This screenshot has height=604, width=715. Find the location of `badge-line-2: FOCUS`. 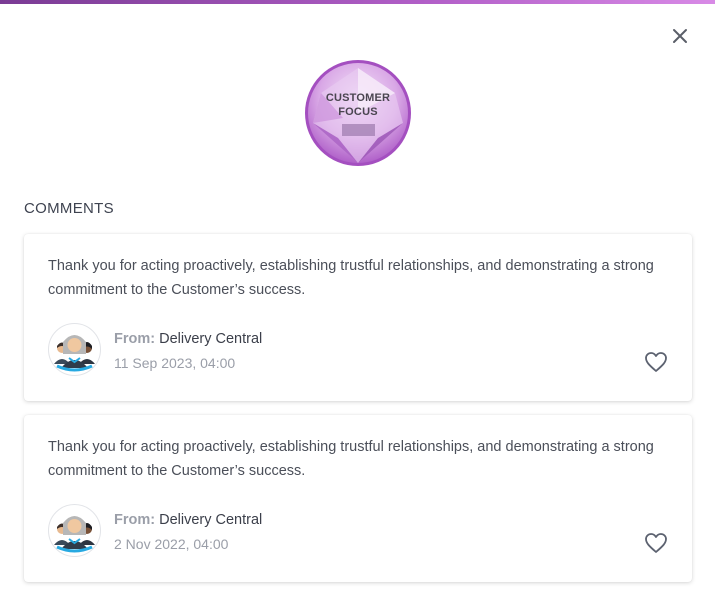

badge-line-2: FOCUS is located at coordinates (358, 112).